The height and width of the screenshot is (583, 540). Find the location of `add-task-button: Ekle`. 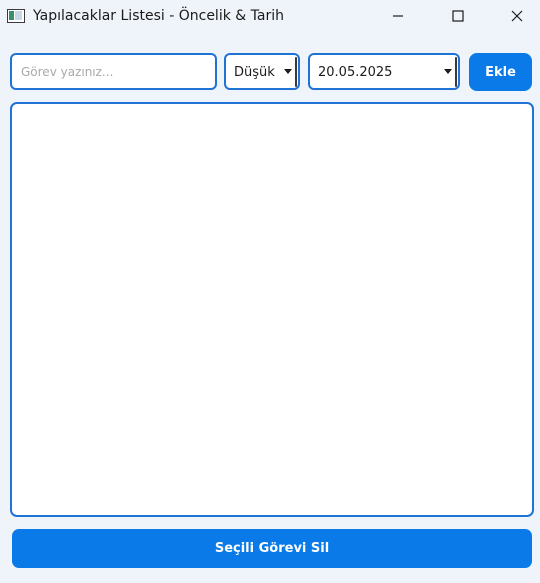

add-task-button: Ekle is located at coordinates (500, 72).